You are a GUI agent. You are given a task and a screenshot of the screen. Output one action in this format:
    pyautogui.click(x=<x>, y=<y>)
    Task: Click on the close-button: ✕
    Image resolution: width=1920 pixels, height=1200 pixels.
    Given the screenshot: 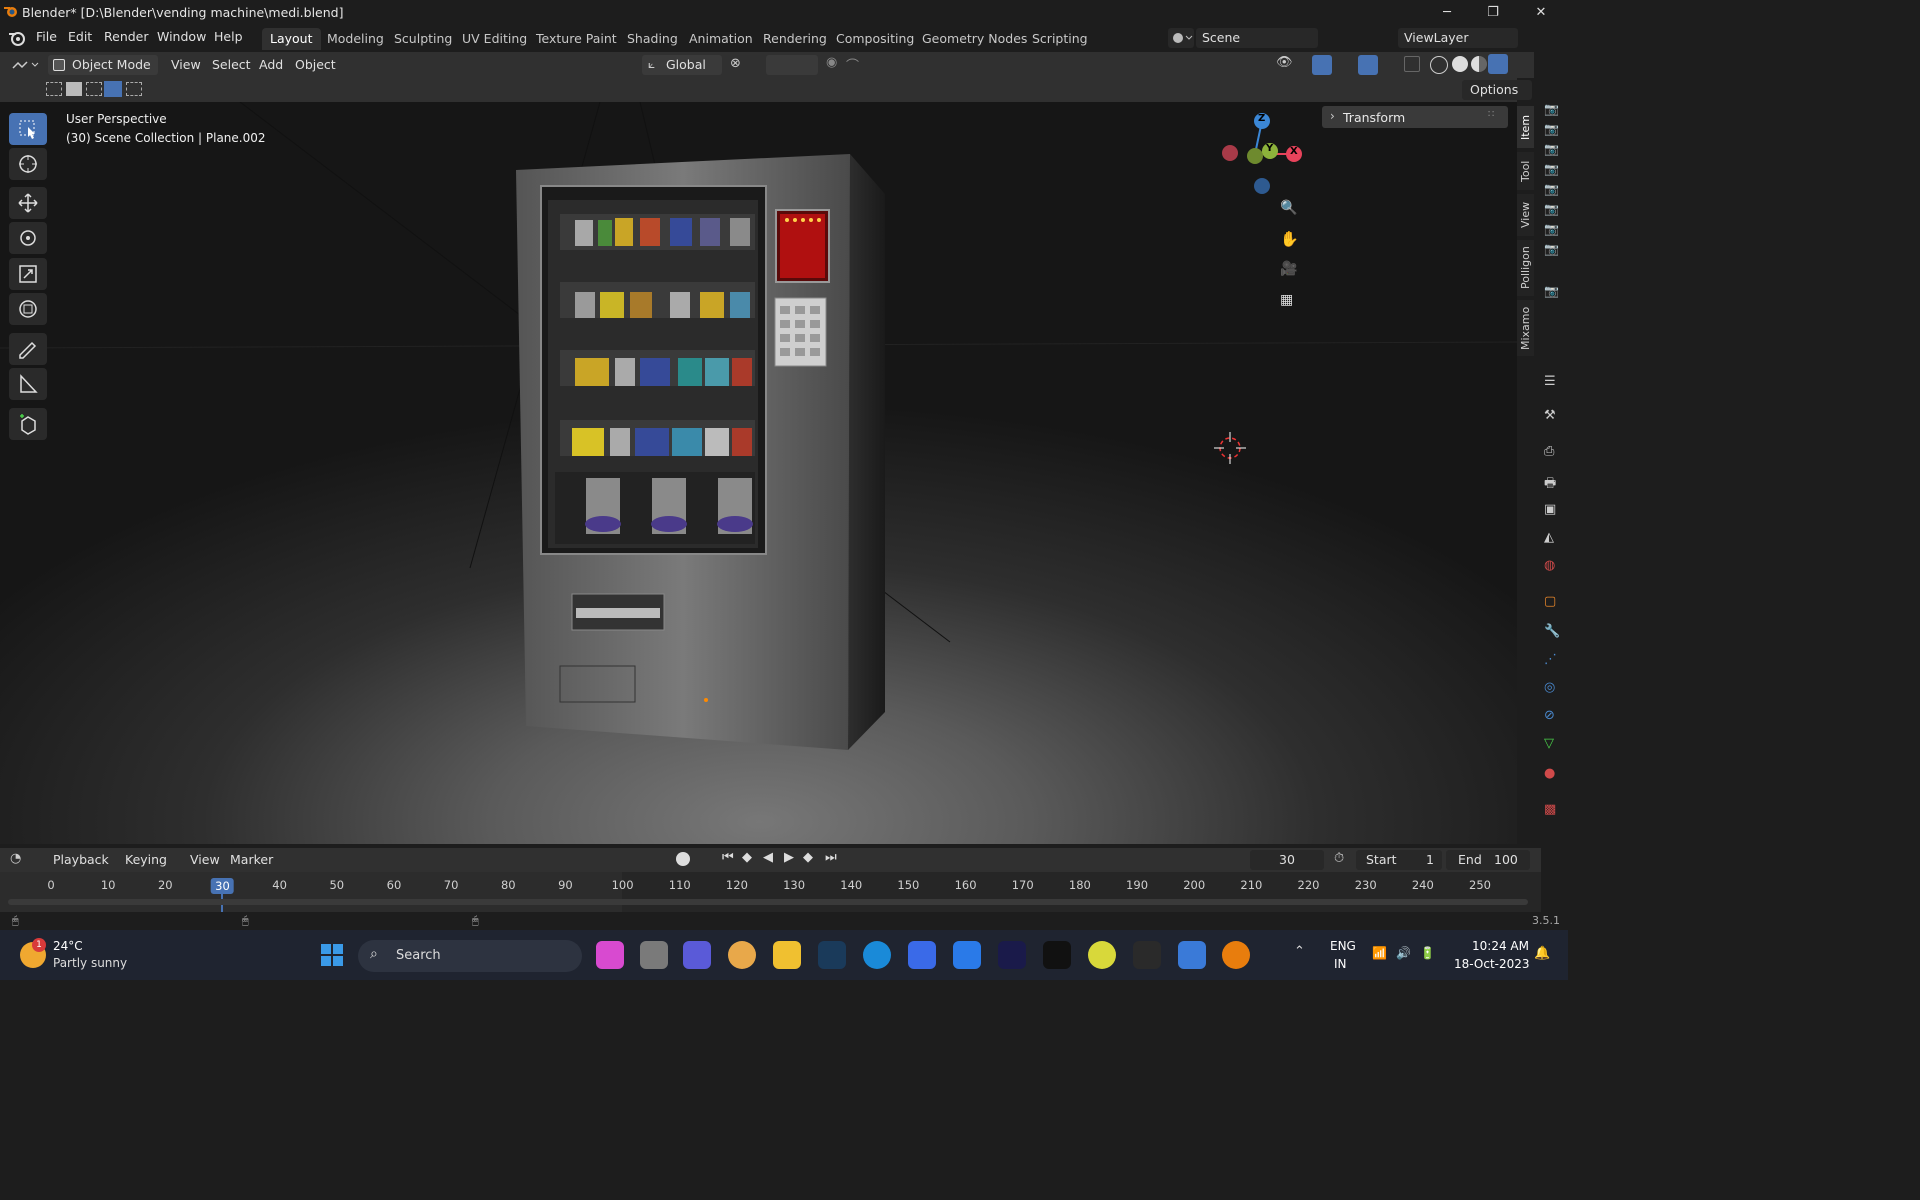 What is the action you would take?
    pyautogui.click(x=1541, y=12)
    